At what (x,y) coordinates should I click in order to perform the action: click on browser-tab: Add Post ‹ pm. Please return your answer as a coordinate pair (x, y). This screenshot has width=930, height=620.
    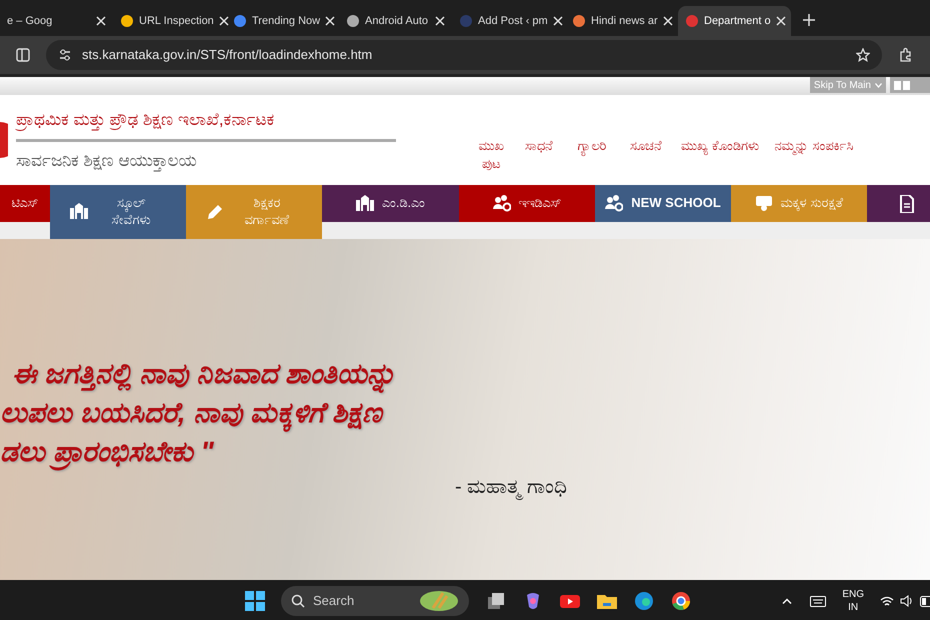
    Looking at the image, I should click on (508, 21).